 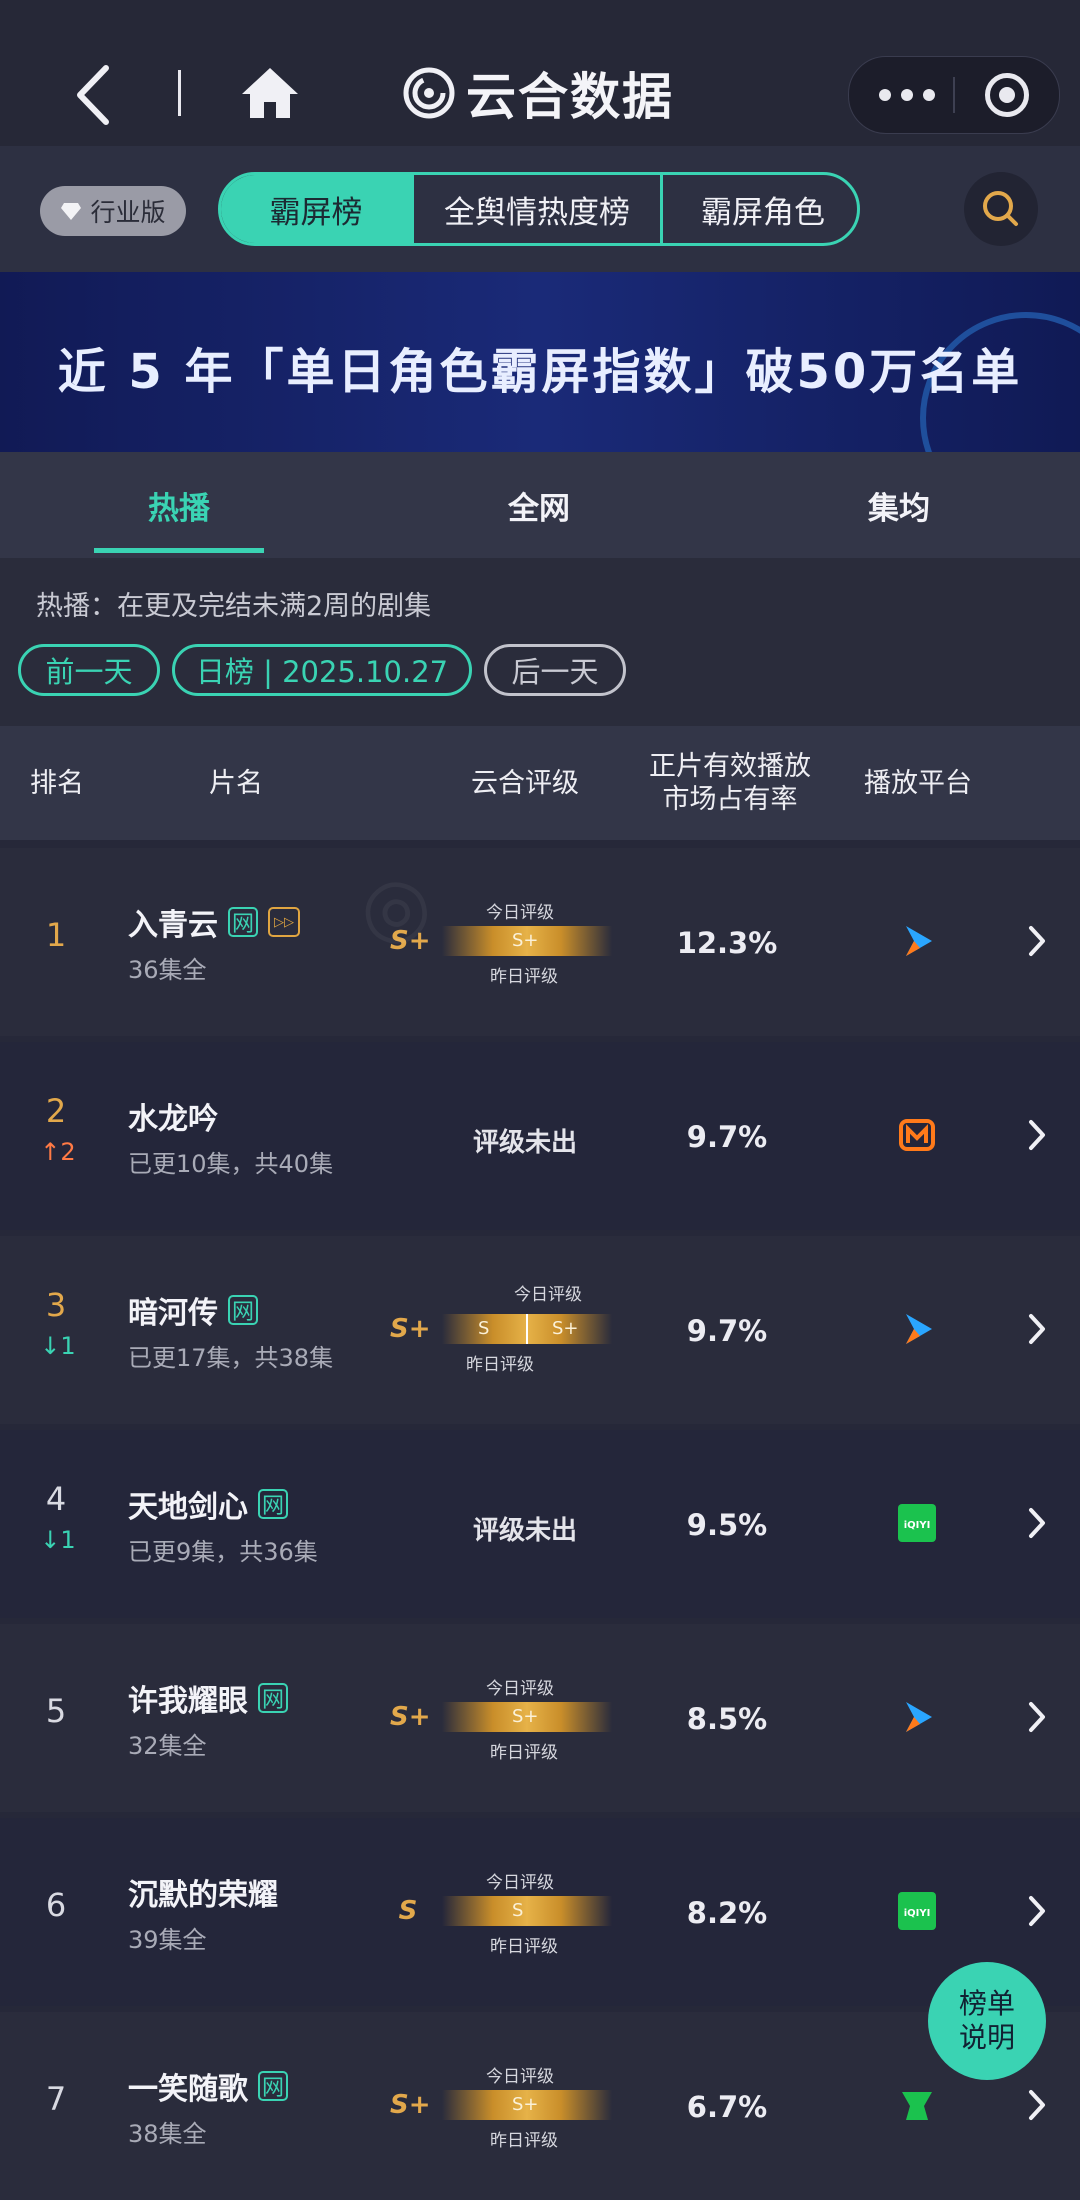 What do you see at coordinates (284, 922) in the screenshot?
I see `fast-forward-icon: ▷▷` at bounding box center [284, 922].